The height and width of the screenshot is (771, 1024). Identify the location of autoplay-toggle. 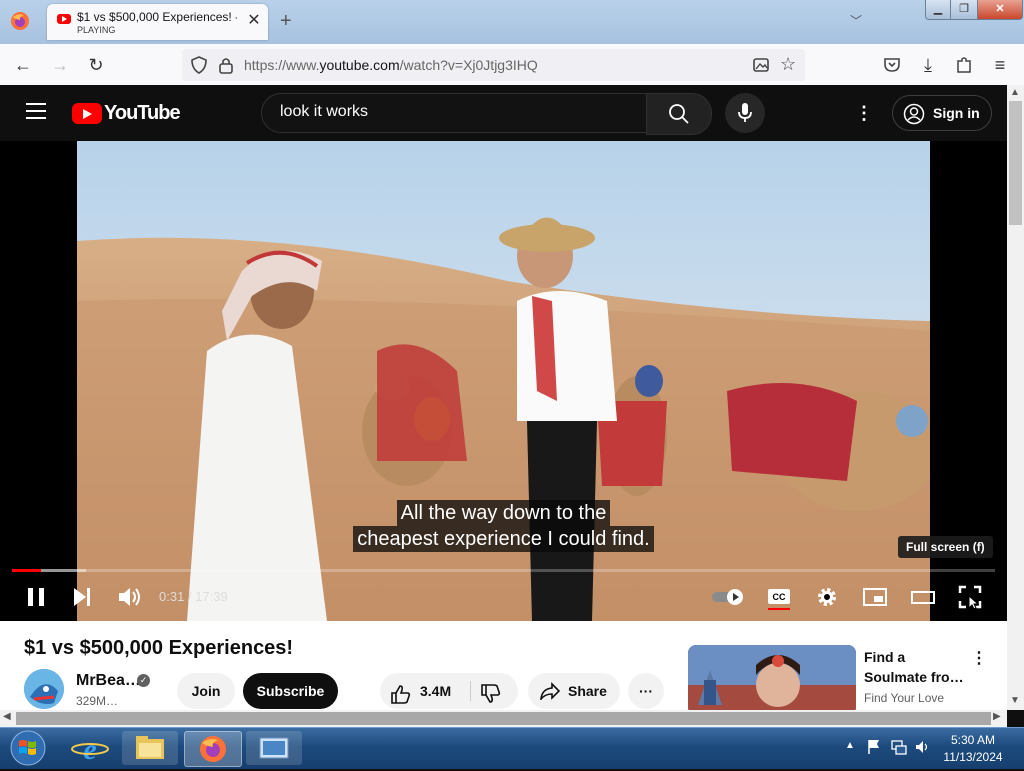
(728, 597).